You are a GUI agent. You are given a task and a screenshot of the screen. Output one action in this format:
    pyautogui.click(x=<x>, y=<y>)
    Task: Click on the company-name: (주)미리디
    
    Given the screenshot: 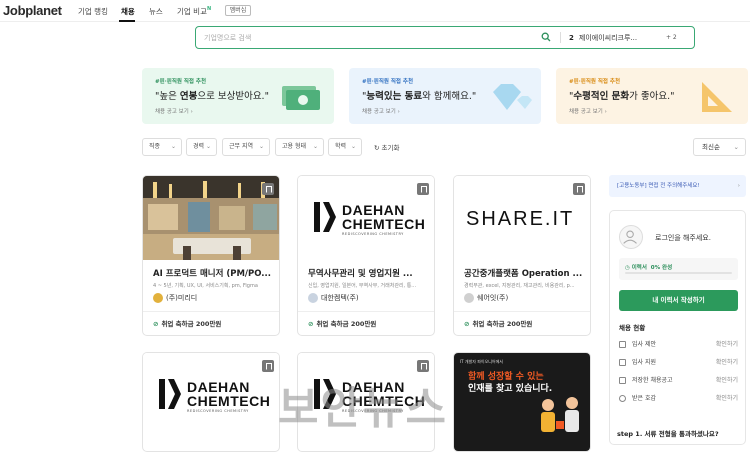 What is the action you would take?
    pyautogui.click(x=175, y=298)
    